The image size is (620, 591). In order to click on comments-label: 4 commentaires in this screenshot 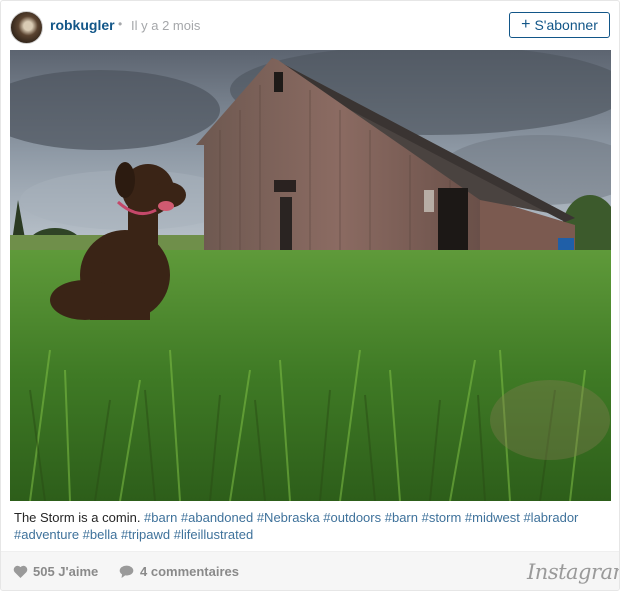, I will do `click(189, 571)`.